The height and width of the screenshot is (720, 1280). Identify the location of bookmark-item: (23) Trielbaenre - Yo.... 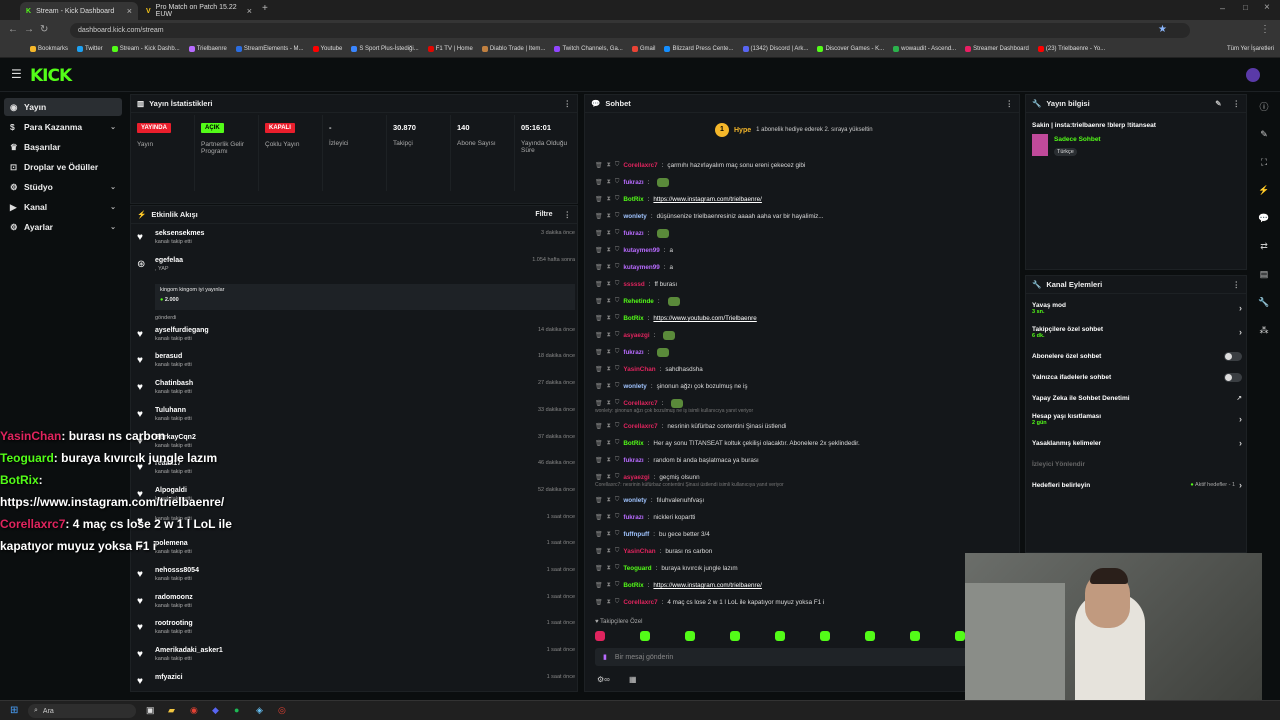
(1071, 49).